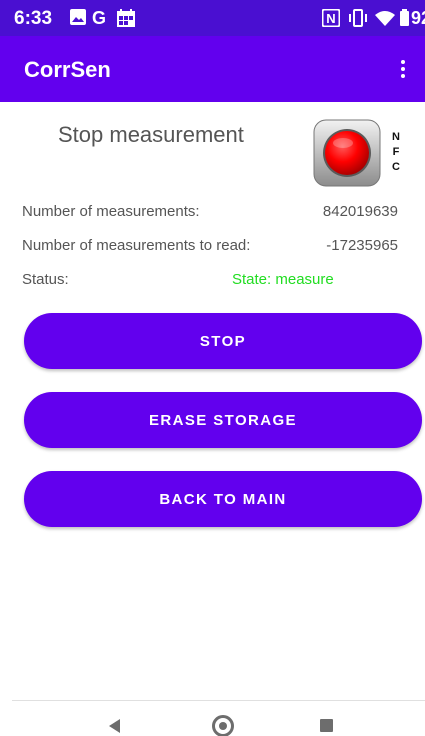  I want to click on status-value: State: measure, so click(283, 279).